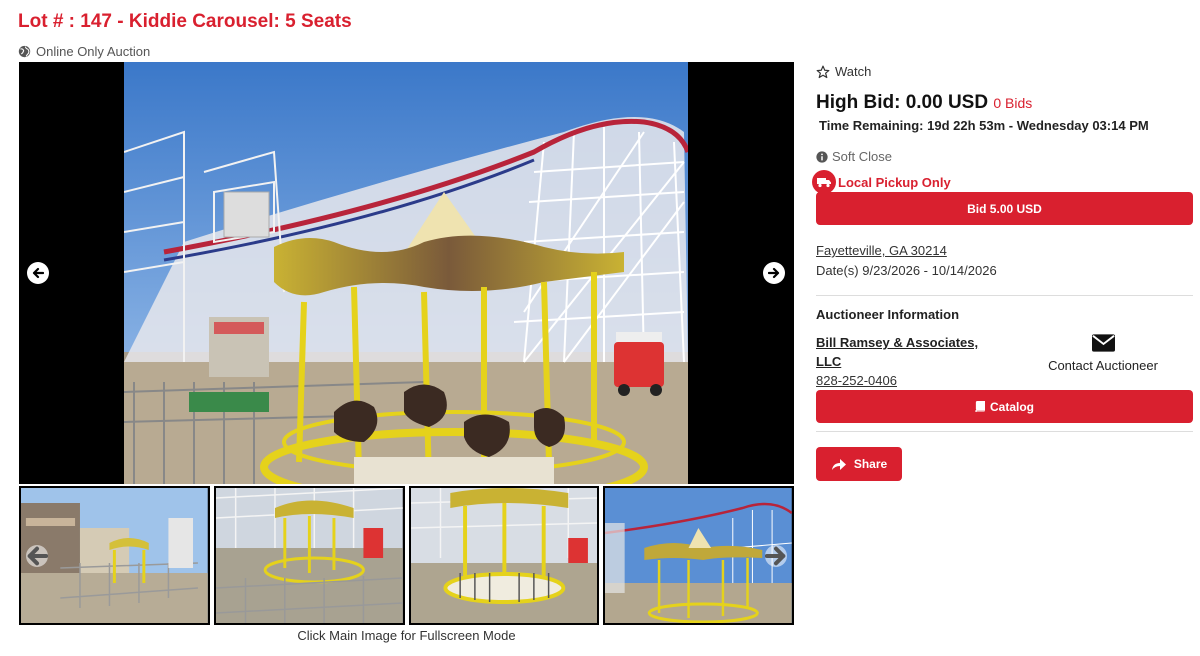  I want to click on contact-auctioneer-label: Contact Auctioneer, so click(1103, 365).